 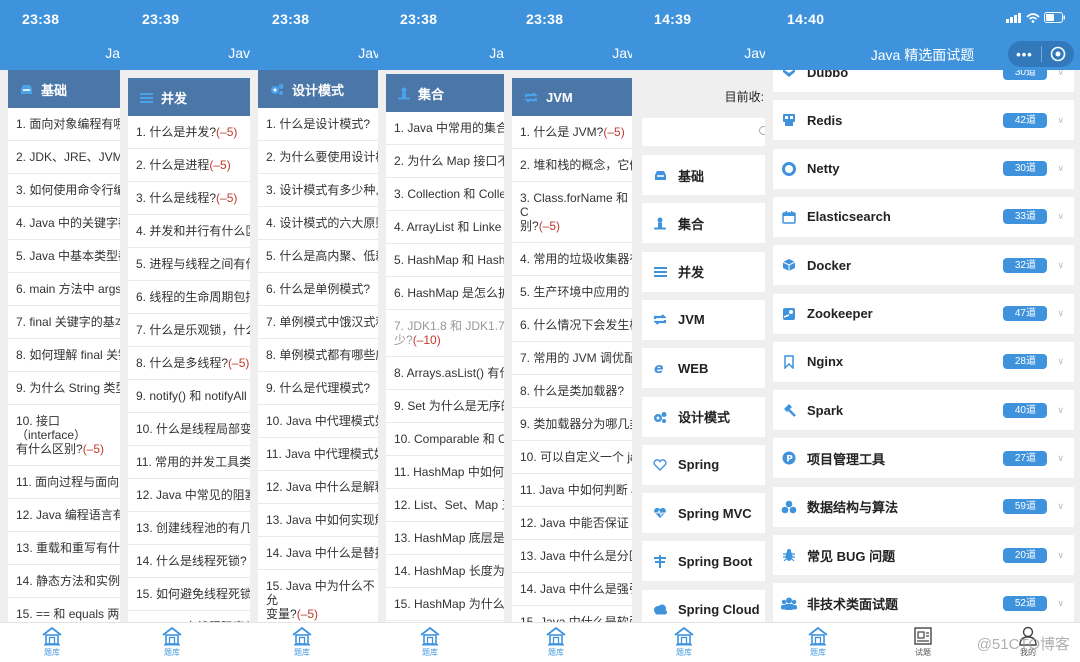 What do you see at coordinates (193, 561) in the screenshot?
I see `question-item: 14. 什么是线程死锁?（` at bounding box center [193, 561].